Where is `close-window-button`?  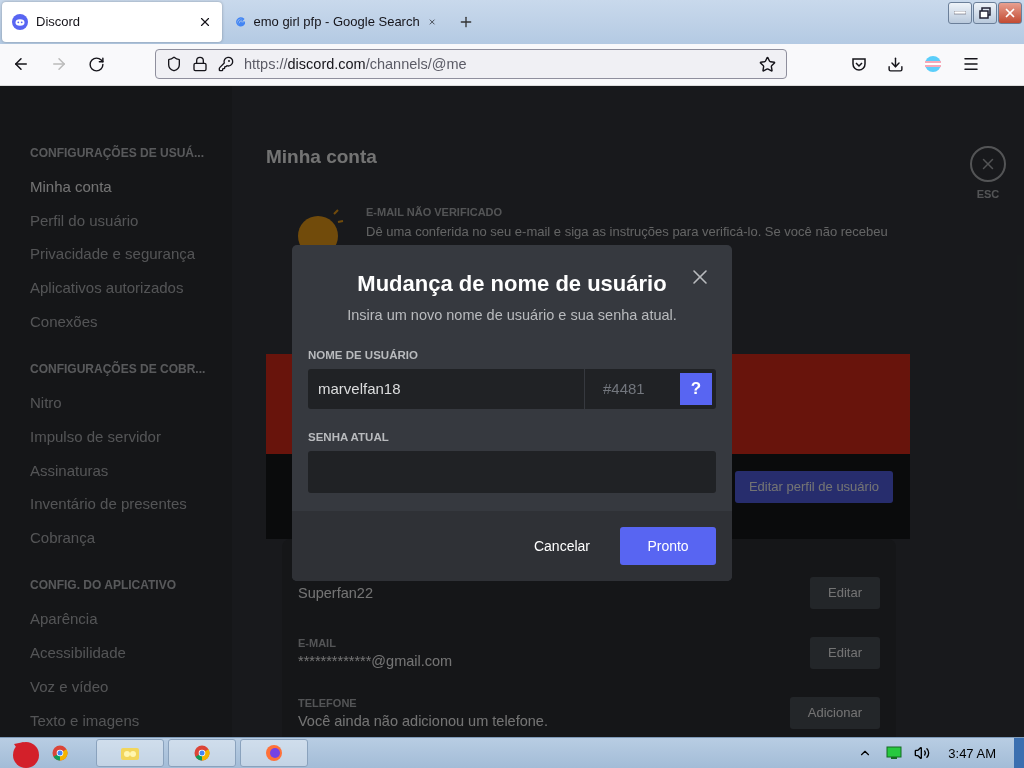 close-window-button is located at coordinates (1010, 13).